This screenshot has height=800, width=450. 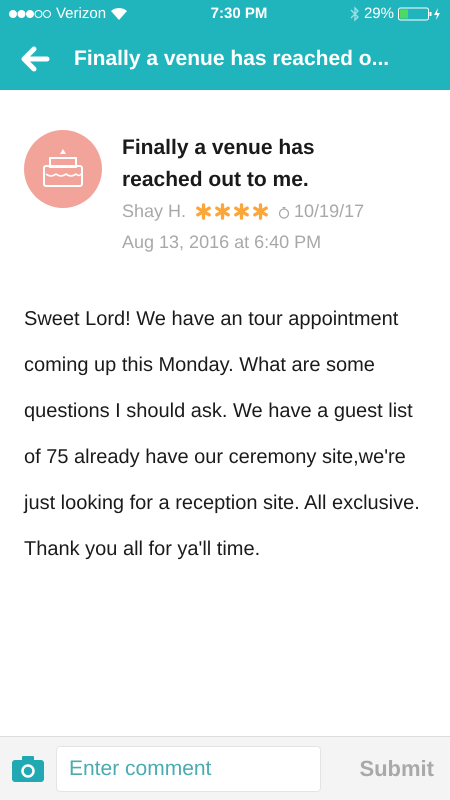 I want to click on battery-percent: 29%, so click(x=379, y=14).